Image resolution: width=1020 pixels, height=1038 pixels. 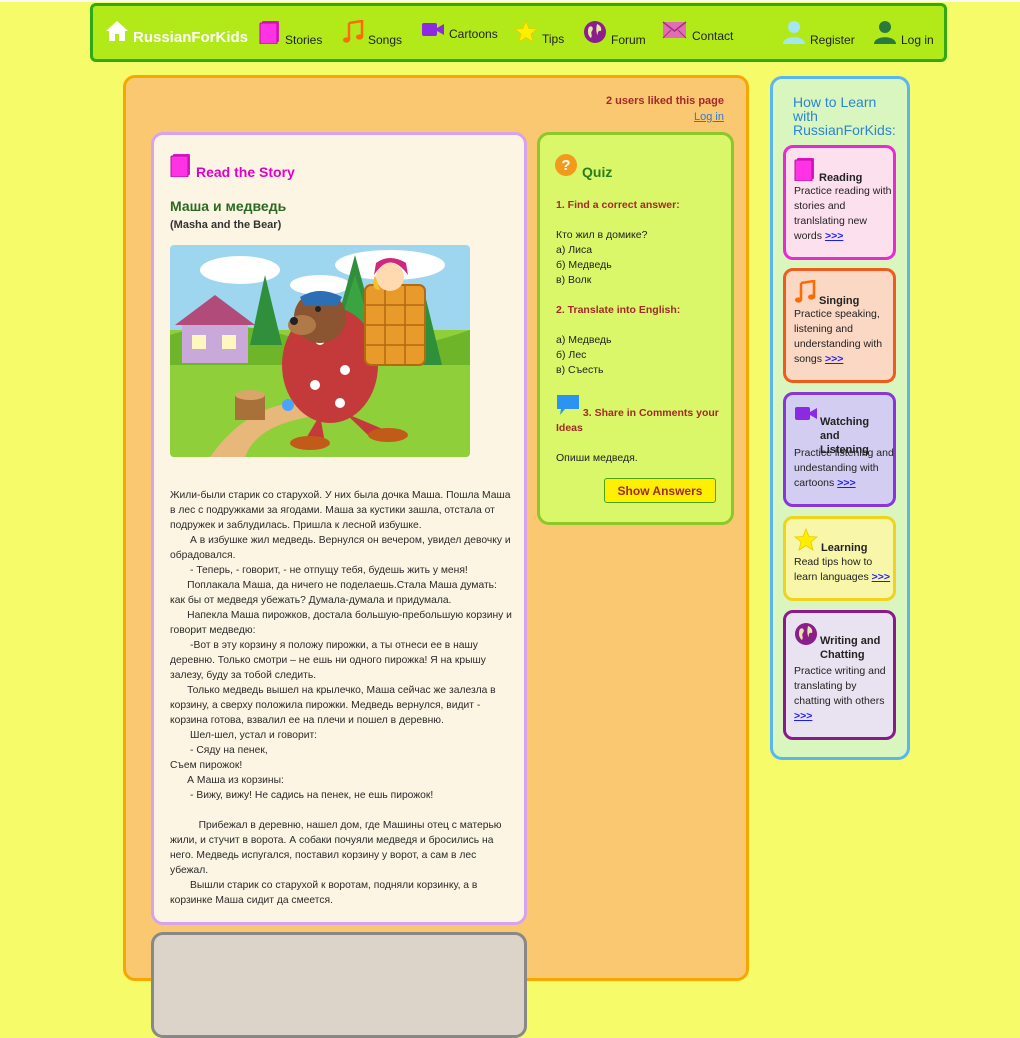 I want to click on nav-label-stories: Stories, so click(x=304, y=40).